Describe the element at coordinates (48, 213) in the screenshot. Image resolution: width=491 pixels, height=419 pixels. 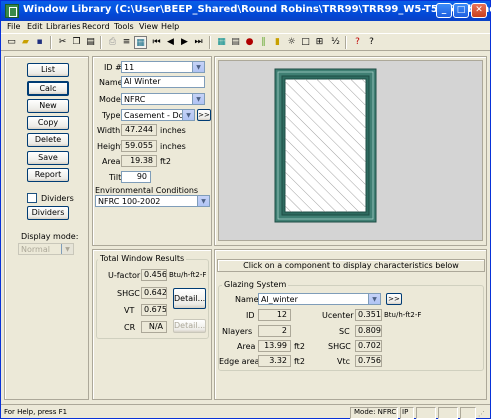
I see `dividers-button: Dividers` at that location.